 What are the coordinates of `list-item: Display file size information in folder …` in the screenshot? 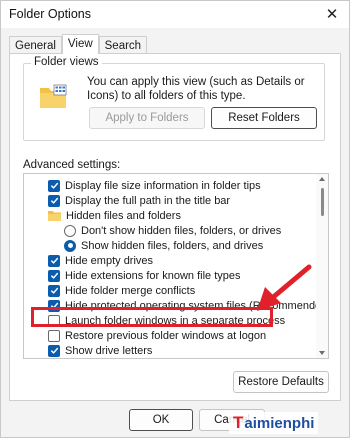 It's located at (154, 185).